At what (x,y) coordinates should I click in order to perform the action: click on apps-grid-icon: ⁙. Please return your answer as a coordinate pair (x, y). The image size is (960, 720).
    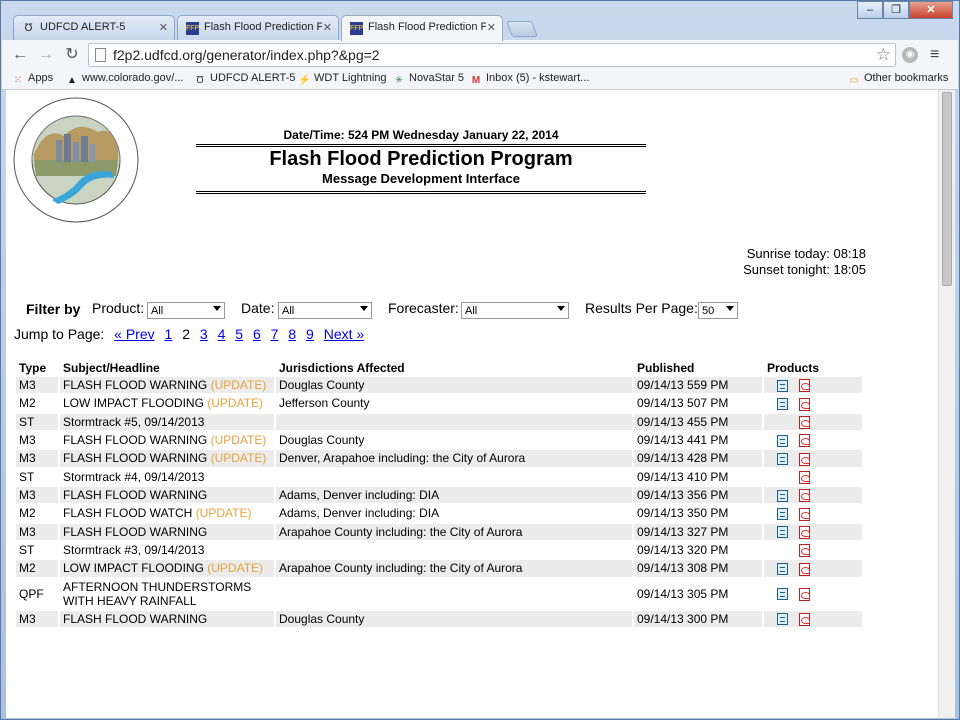
    Looking at the image, I should click on (18, 80).